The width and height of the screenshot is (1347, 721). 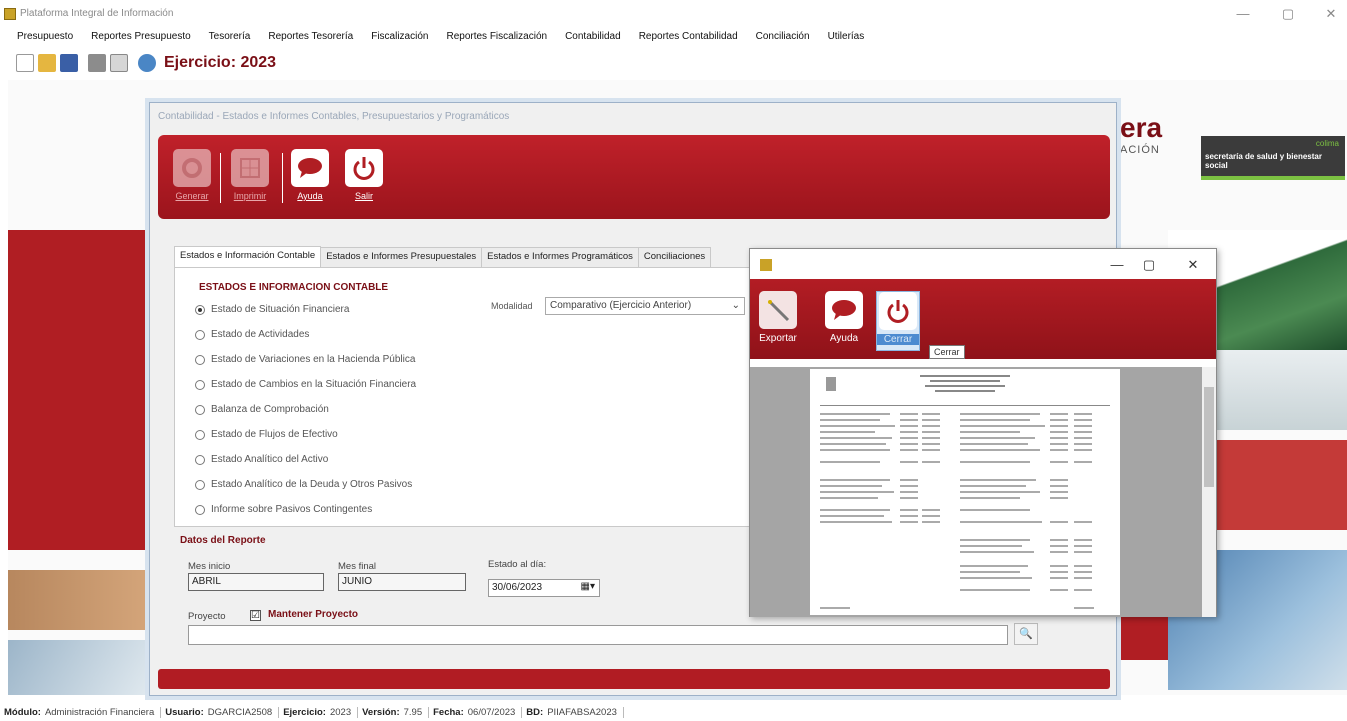 I want to click on magic-wand-icon, so click(x=779, y=311).